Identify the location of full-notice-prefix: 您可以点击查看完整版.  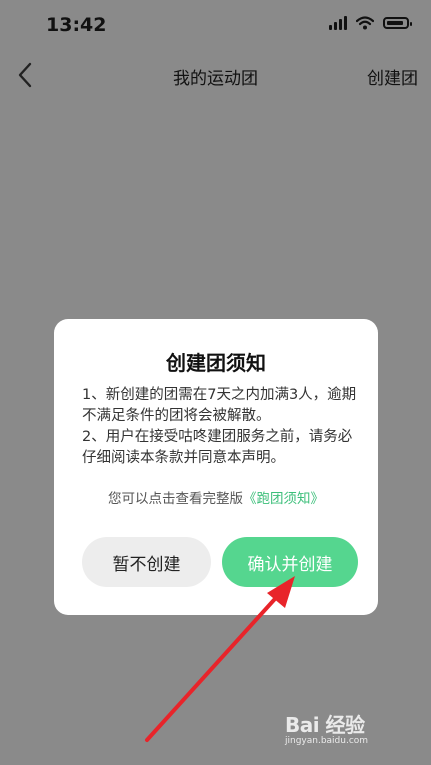
(175, 499).